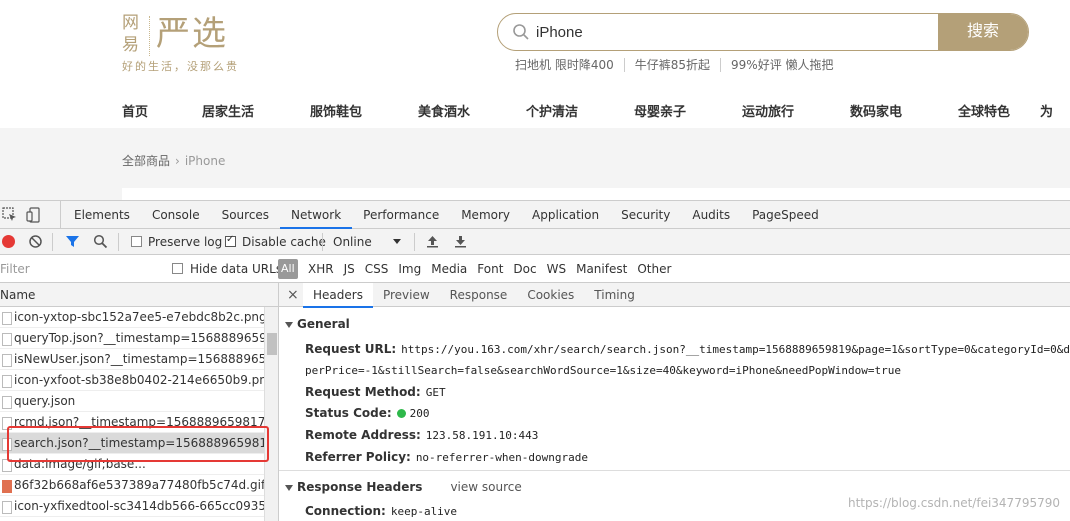  What do you see at coordinates (535, 164) in the screenshot?
I see `breadcrumb-area: 全部商品 › iPhone` at bounding box center [535, 164].